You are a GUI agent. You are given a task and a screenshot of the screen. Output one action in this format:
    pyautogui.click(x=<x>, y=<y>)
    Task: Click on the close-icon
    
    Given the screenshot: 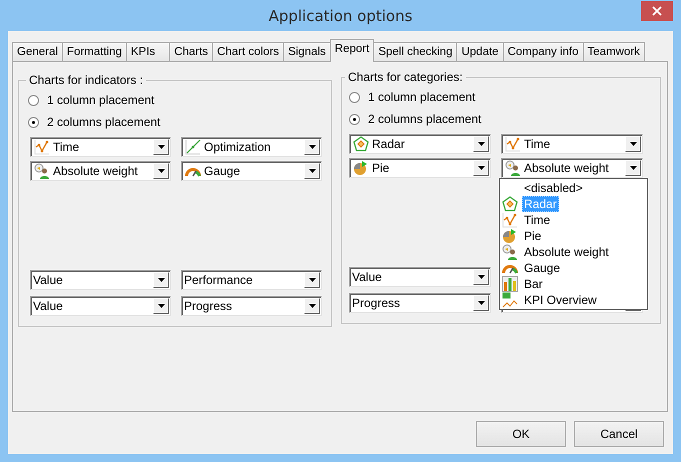 What is the action you would take?
    pyautogui.click(x=657, y=11)
    